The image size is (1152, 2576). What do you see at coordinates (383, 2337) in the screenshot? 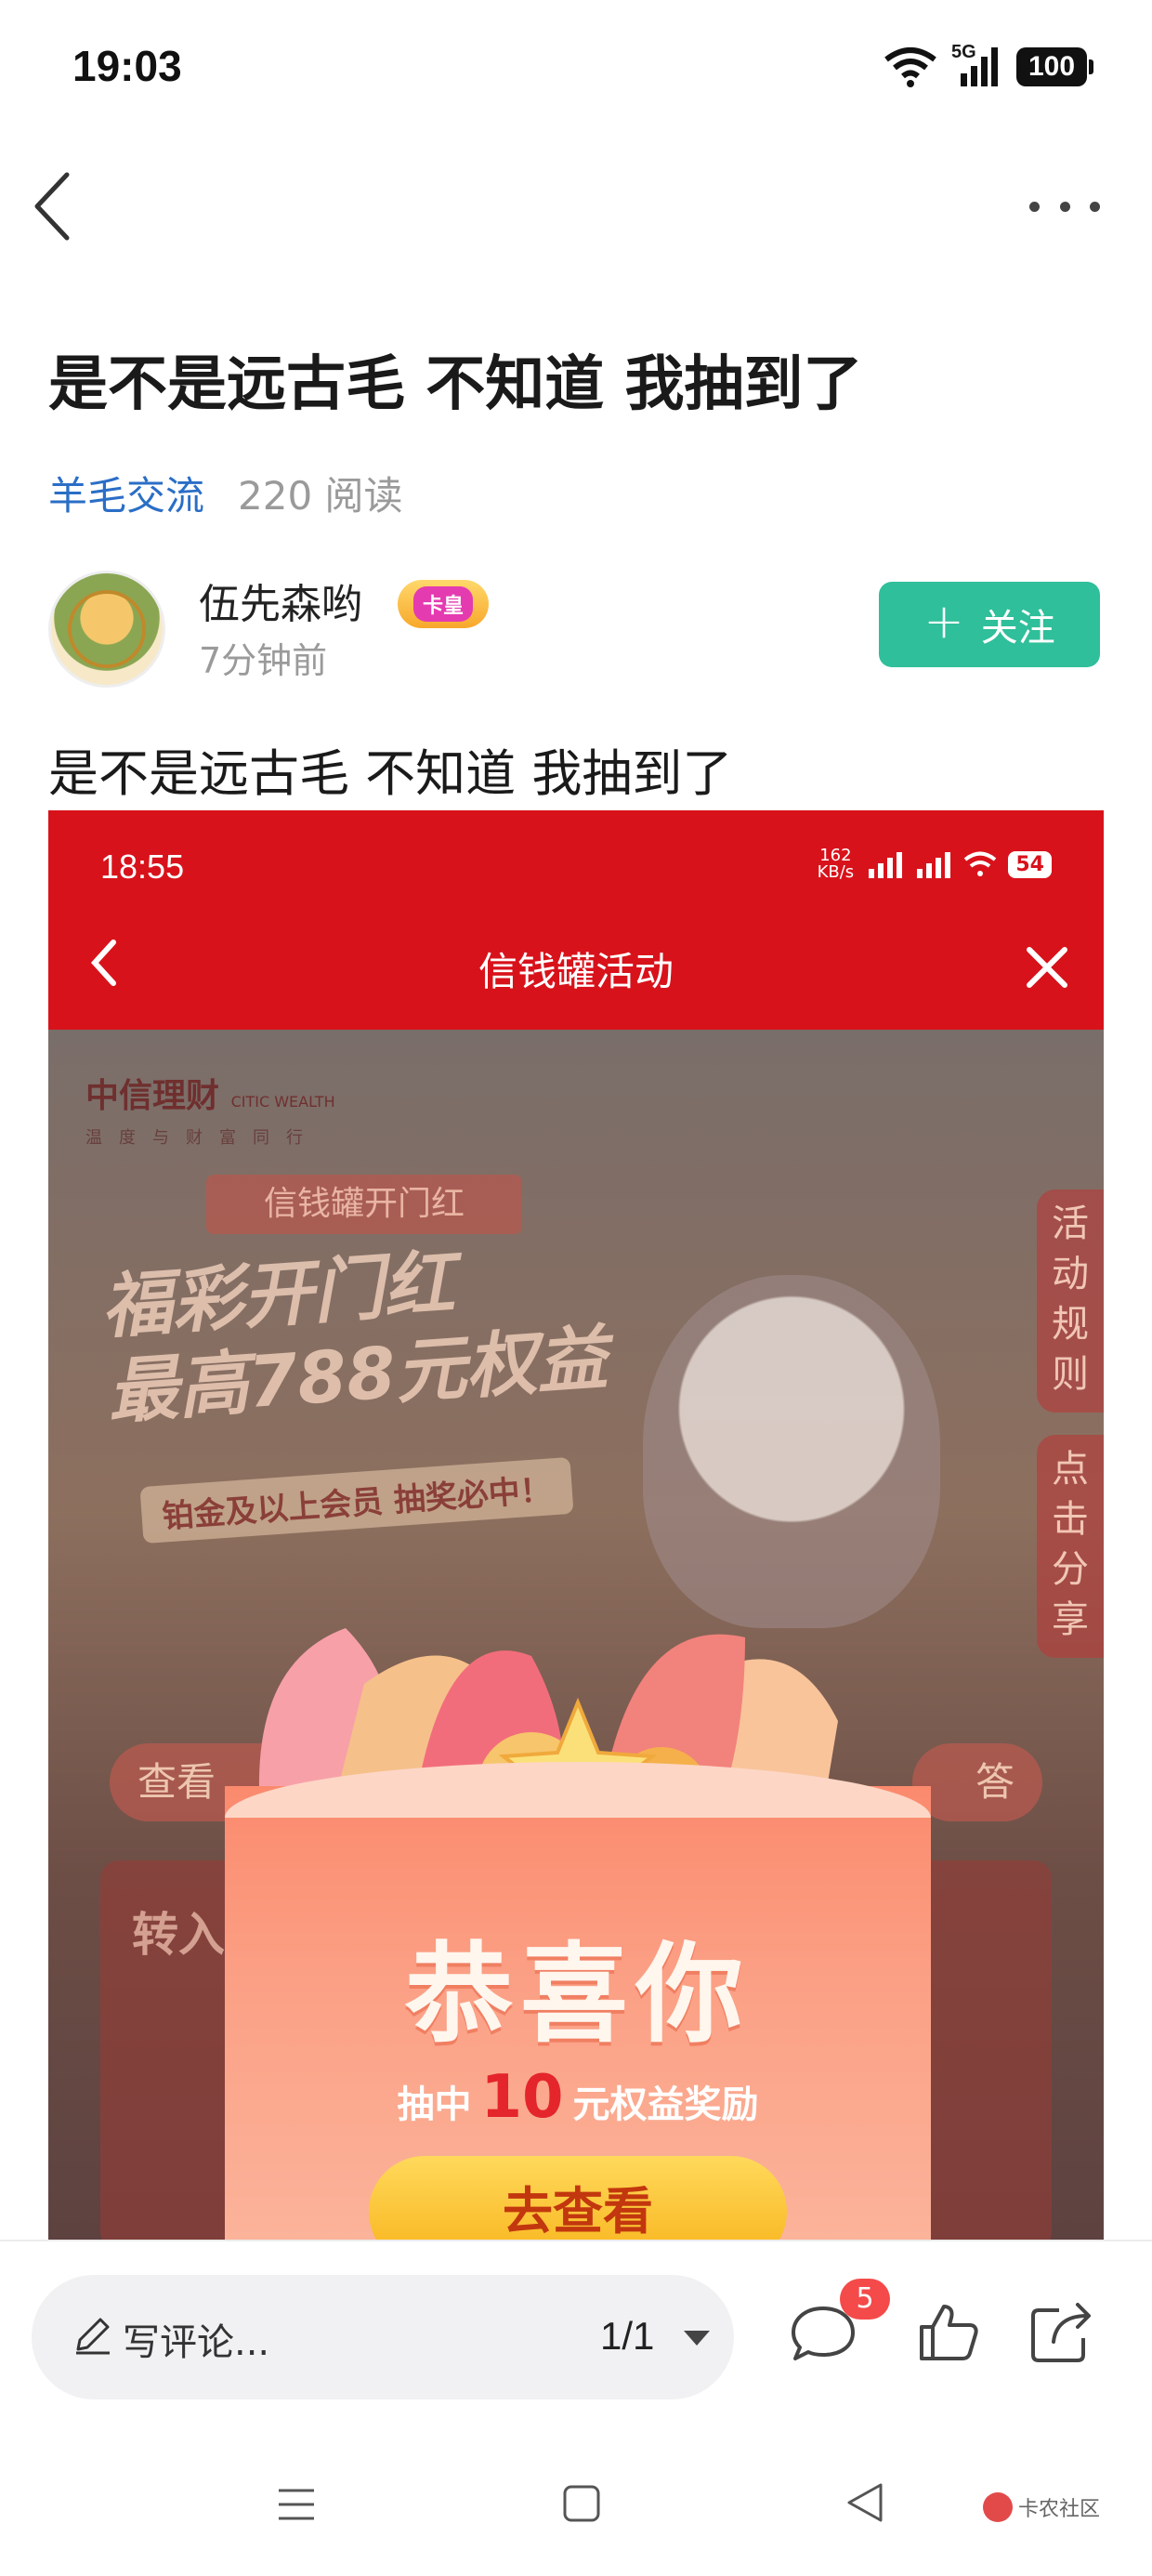
I see `comment-input: 写评论... 1/1` at bounding box center [383, 2337].